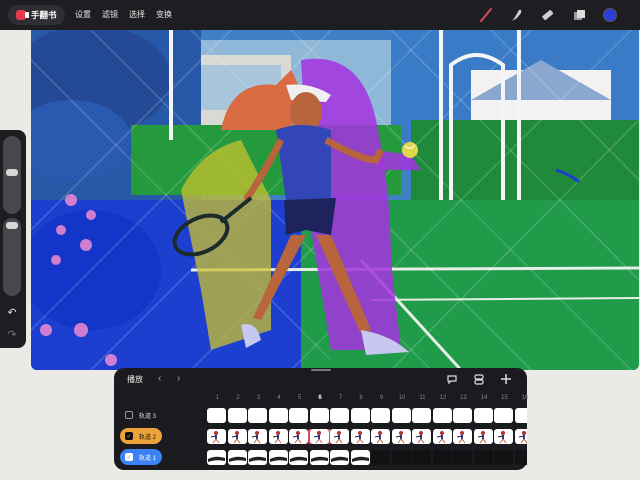 This screenshot has width=640, height=480. Describe the element at coordinates (258, 398) in the screenshot. I see `frame-number: 3` at that location.